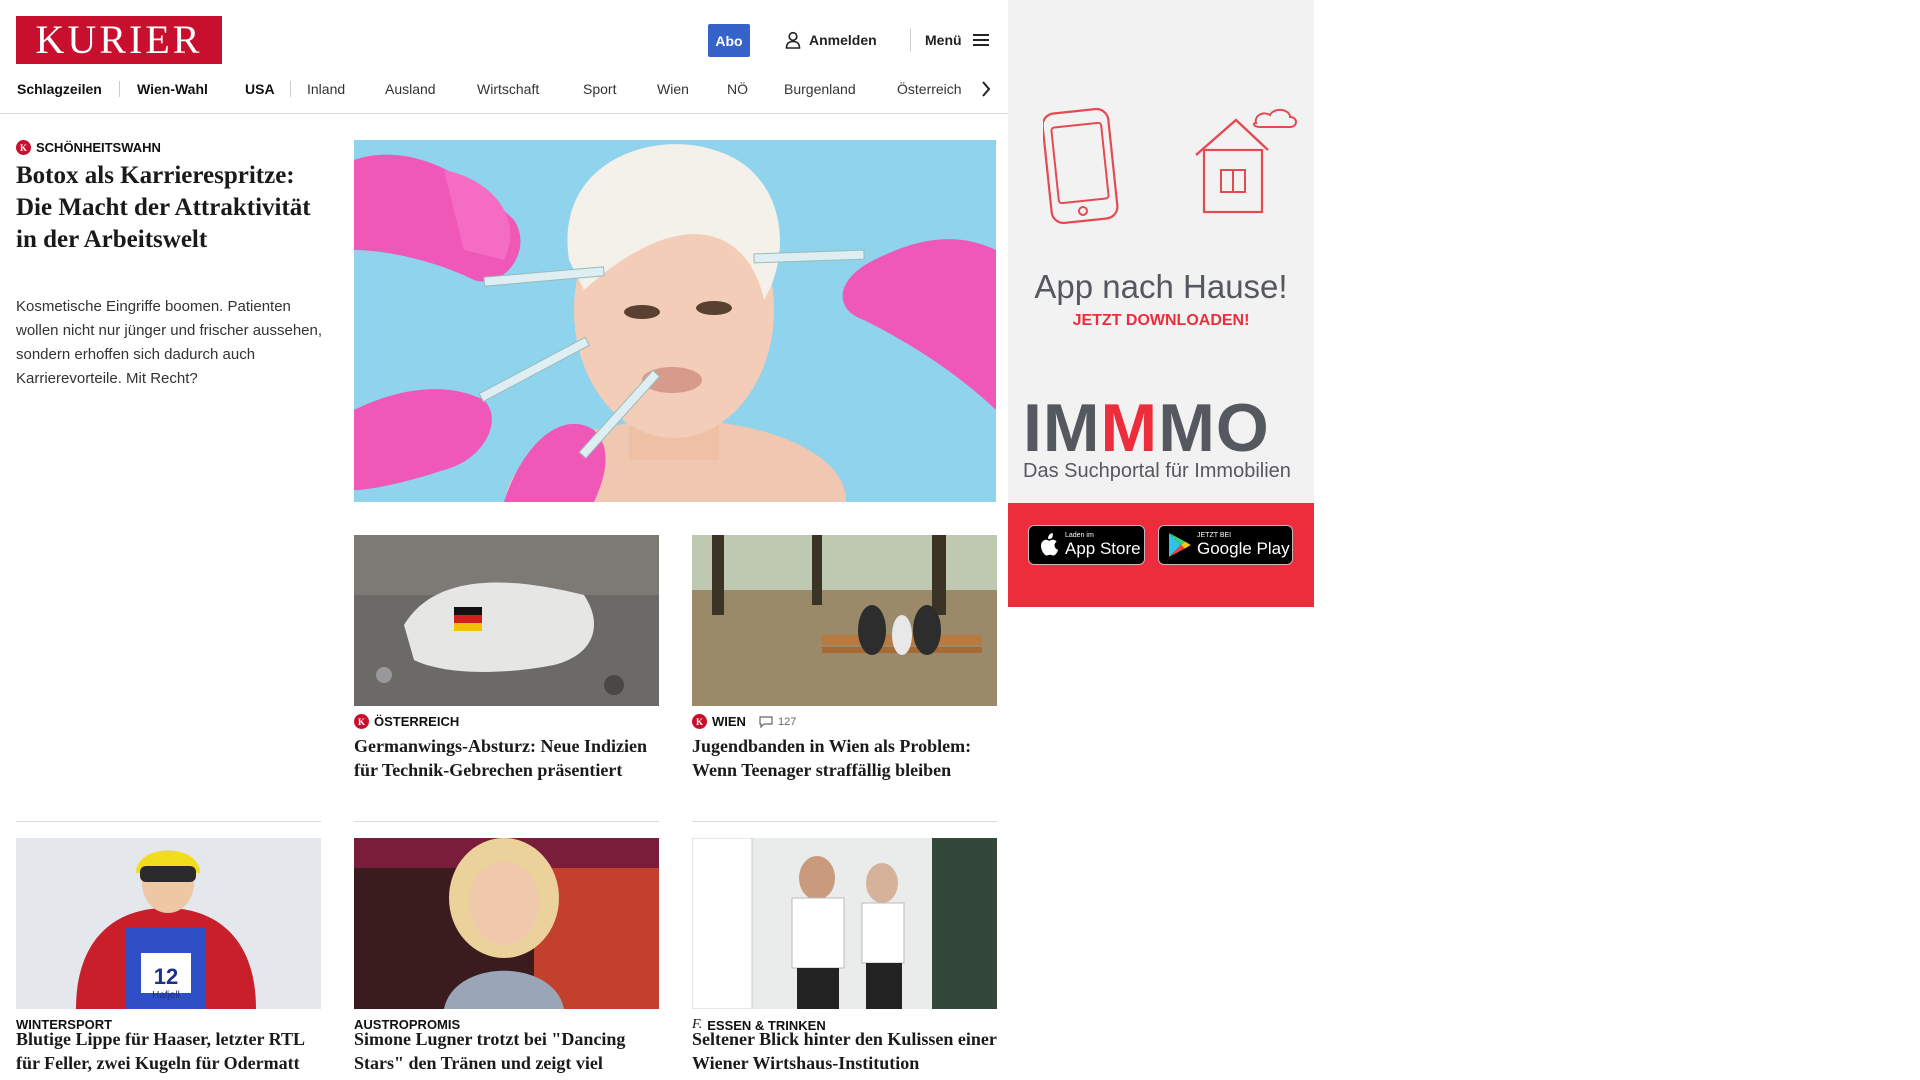 Image resolution: width=1920 pixels, height=1080 pixels. Describe the element at coordinates (326, 89) in the screenshot. I see `nav-item-inland: Inland` at that location.